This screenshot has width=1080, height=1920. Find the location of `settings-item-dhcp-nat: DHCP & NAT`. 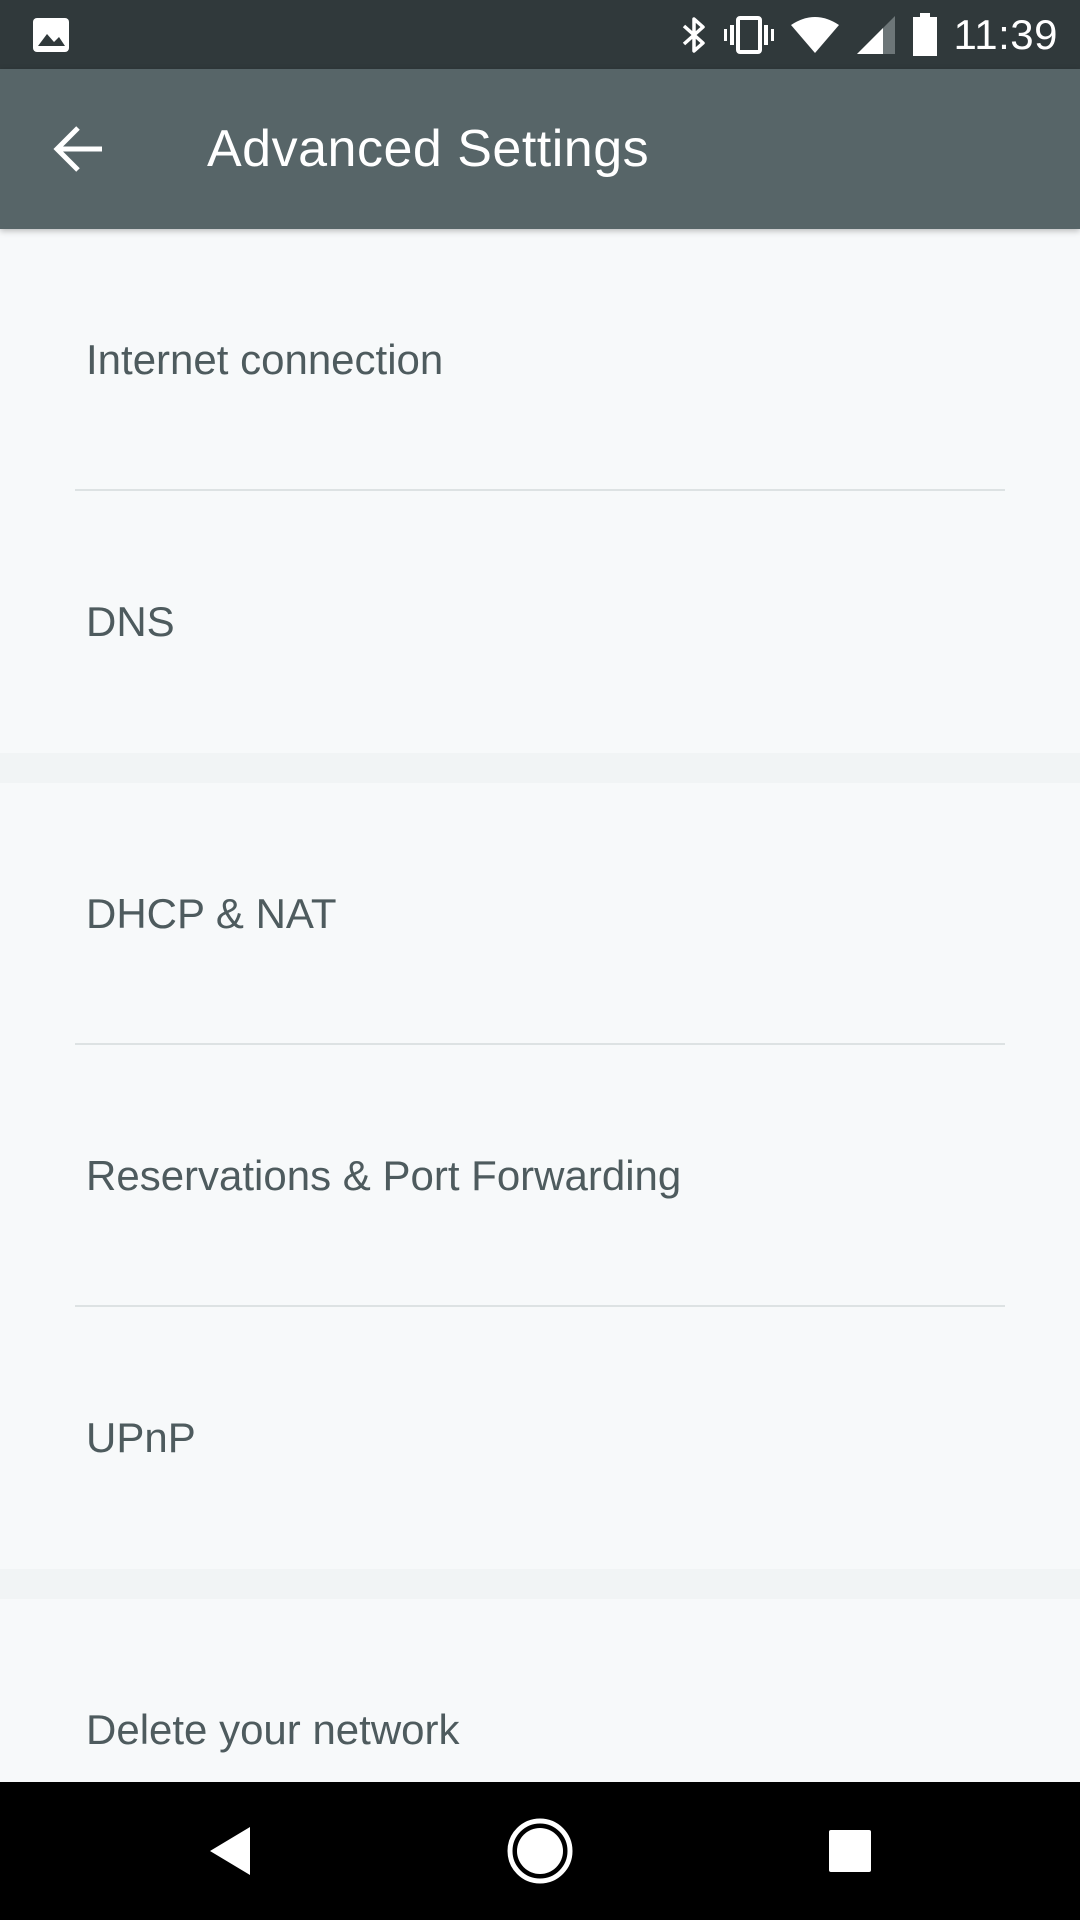

settings-item-dhcp-nat: DHCP & NAT is located at coordinates (540, 914).